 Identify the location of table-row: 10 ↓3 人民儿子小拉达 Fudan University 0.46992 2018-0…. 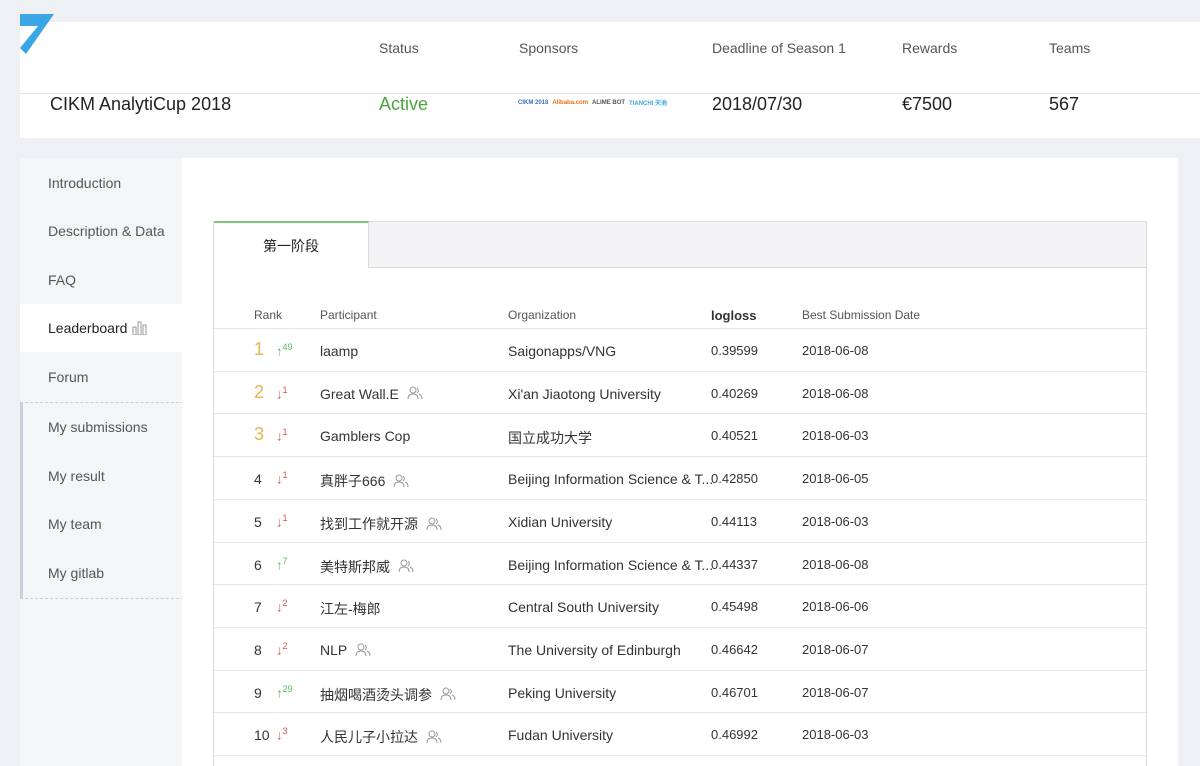
(680, 733).